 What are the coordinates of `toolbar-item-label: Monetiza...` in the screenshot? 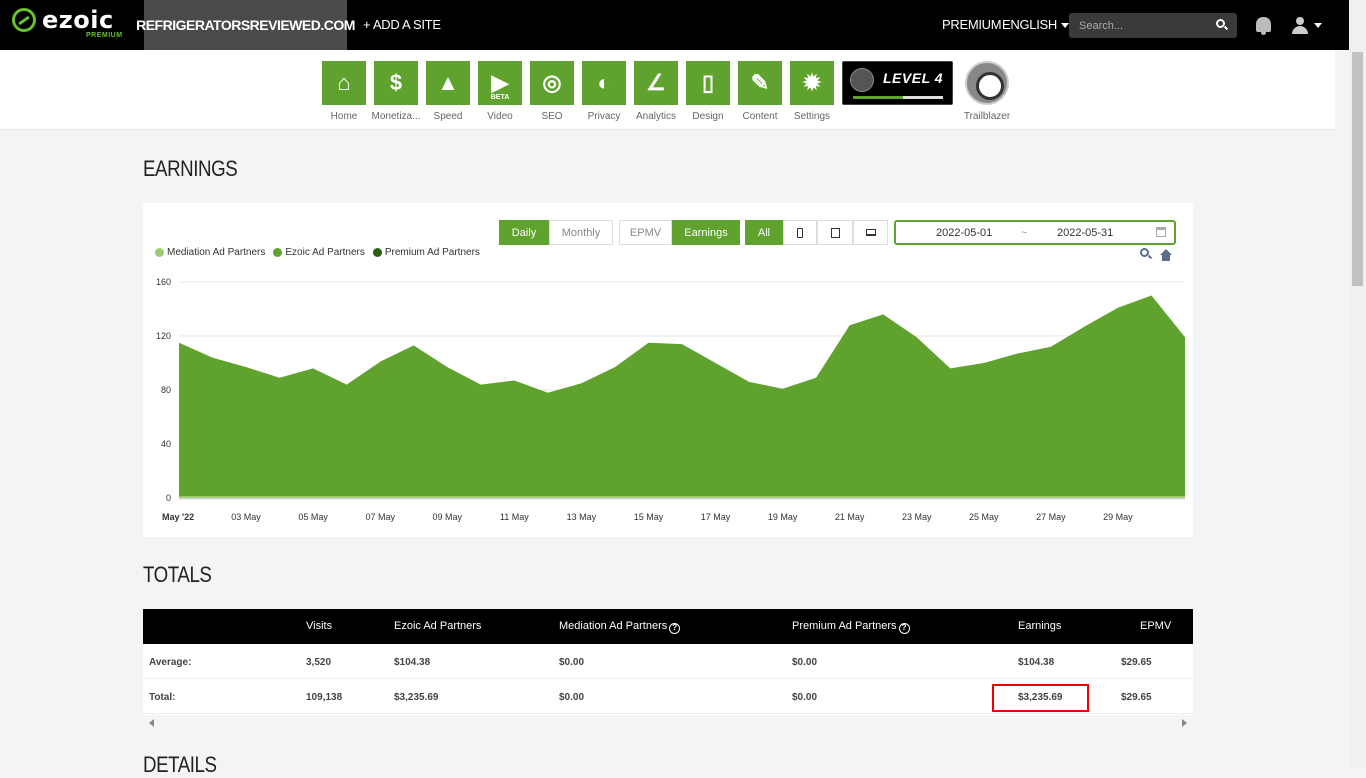 It's located at (396, 116).